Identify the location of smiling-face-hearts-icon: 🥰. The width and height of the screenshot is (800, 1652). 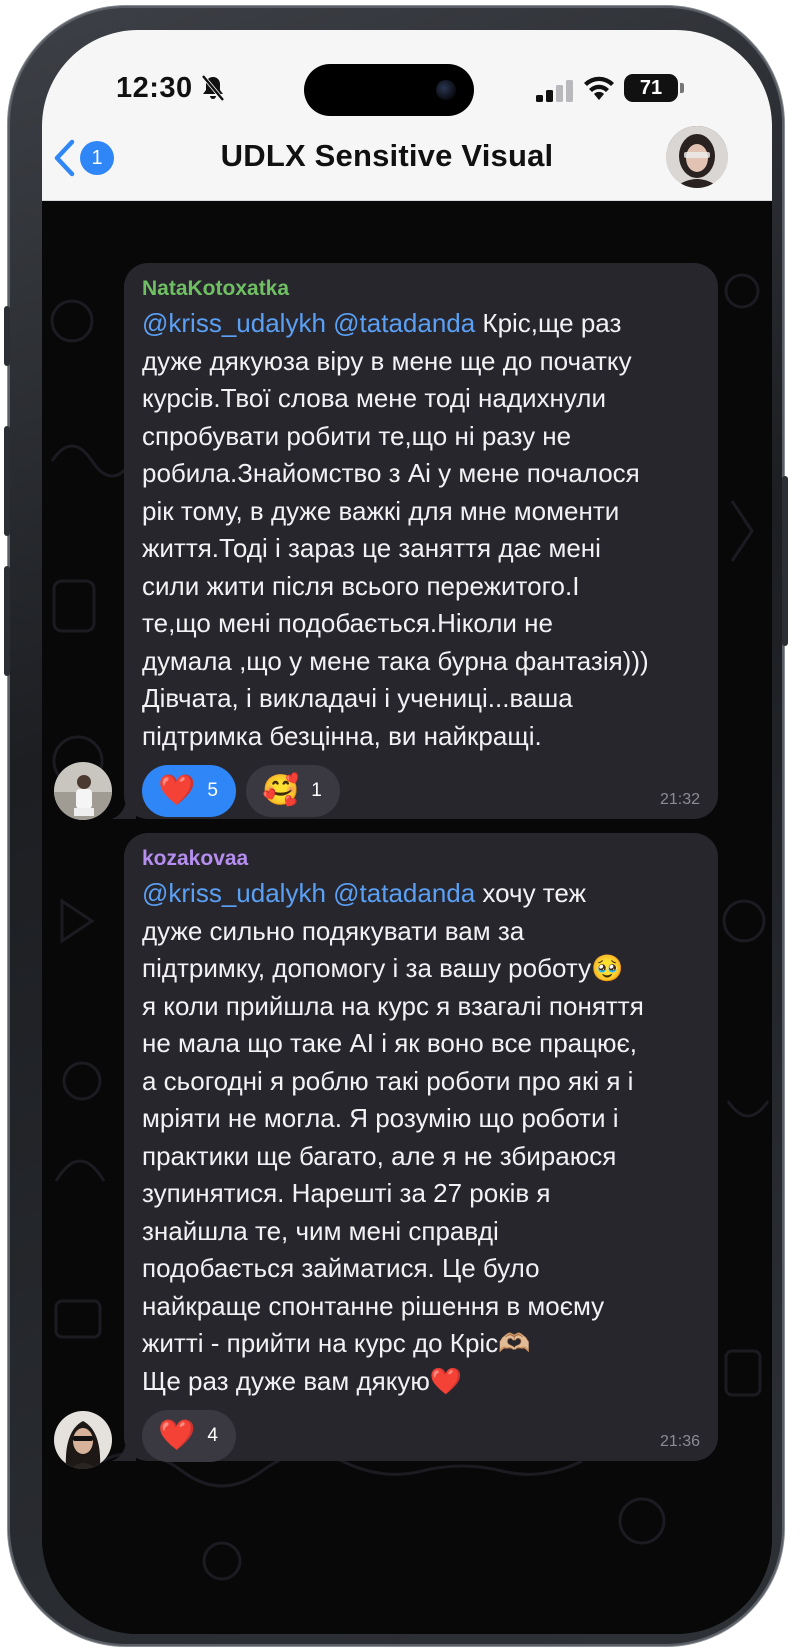
(280, 790).